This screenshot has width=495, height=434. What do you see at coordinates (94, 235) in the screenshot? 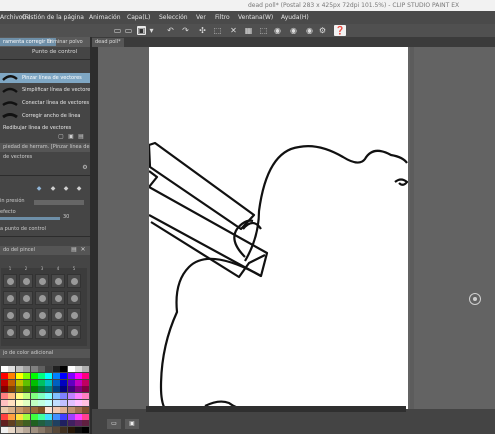
I see `panel-splitter` at bounding box center [94, 235].